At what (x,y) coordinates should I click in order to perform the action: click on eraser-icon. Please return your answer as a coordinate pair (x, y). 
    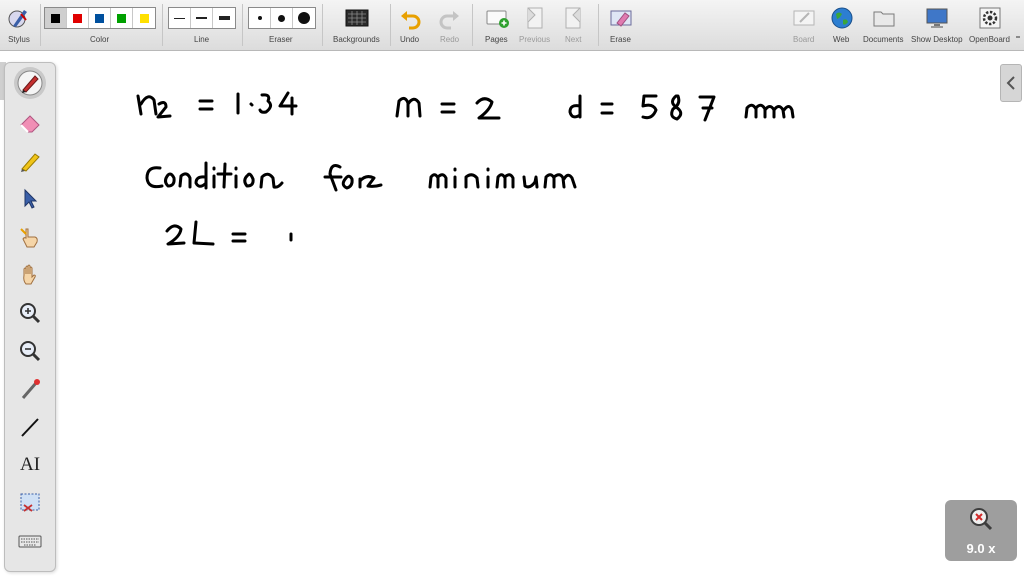
    Looking at the image, I should click on (30, 124).